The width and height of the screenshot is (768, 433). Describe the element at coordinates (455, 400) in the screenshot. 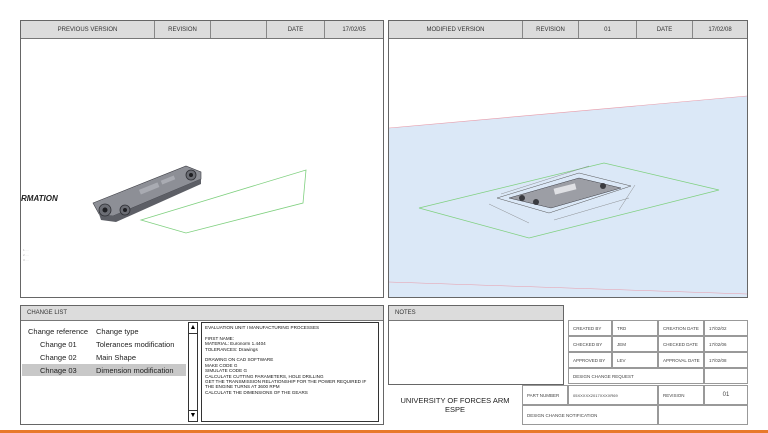

I see `university-line-1: UNIVERSITY OF FORCES ARM` at that location.